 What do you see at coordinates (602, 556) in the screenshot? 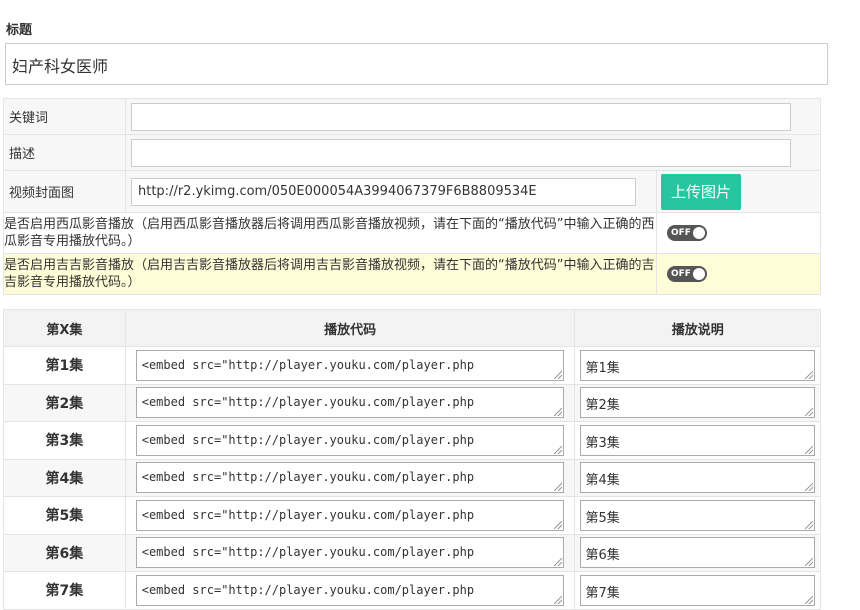
I see `play-note-text: 第6集` at bounding box center [602, 556].